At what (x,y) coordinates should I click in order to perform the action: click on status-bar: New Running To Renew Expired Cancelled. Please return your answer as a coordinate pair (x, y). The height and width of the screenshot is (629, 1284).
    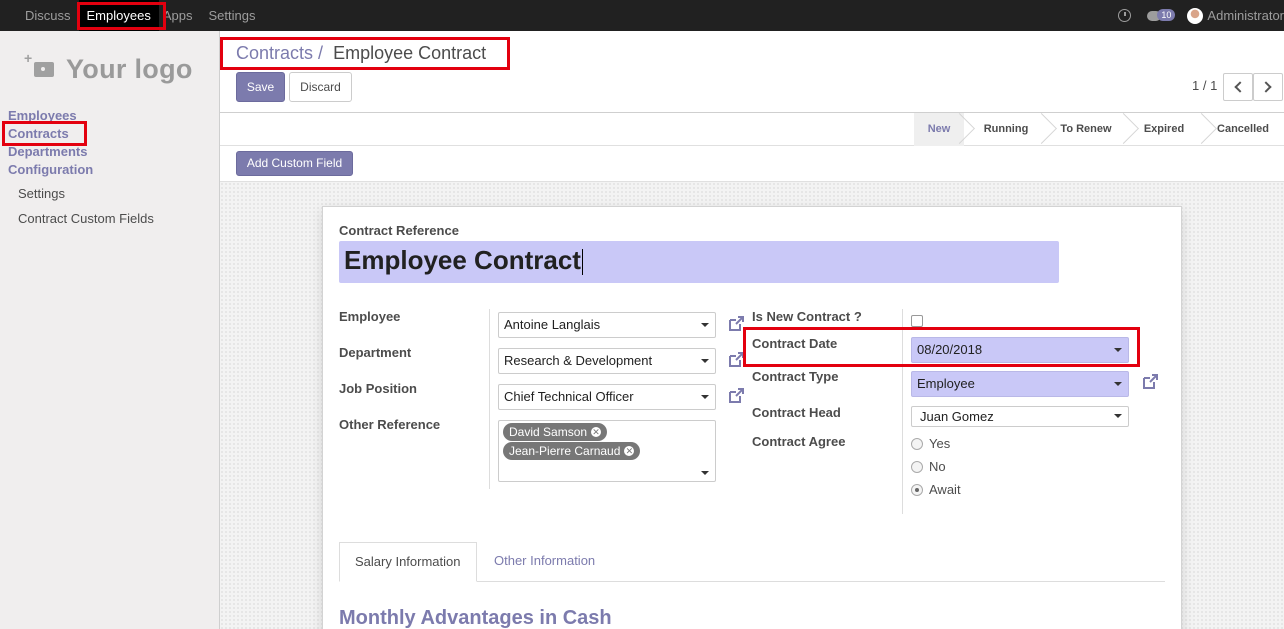
    Looking at the image, I should click on (752, 129).